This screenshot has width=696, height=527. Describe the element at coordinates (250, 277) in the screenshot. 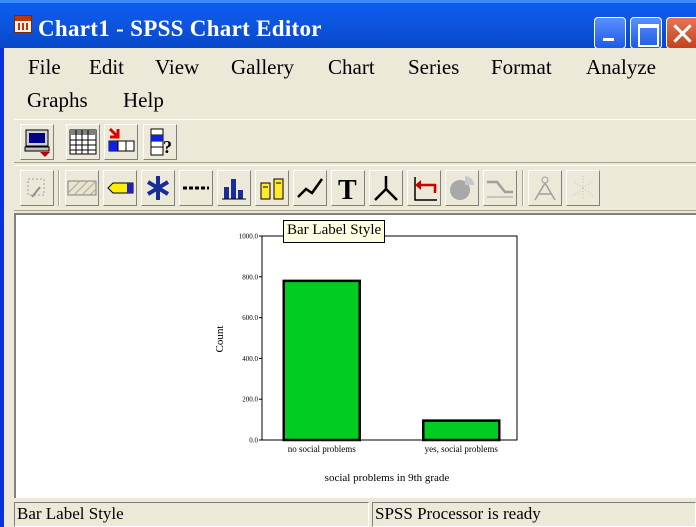

I see `y-tick-label: 800.0` at that location.